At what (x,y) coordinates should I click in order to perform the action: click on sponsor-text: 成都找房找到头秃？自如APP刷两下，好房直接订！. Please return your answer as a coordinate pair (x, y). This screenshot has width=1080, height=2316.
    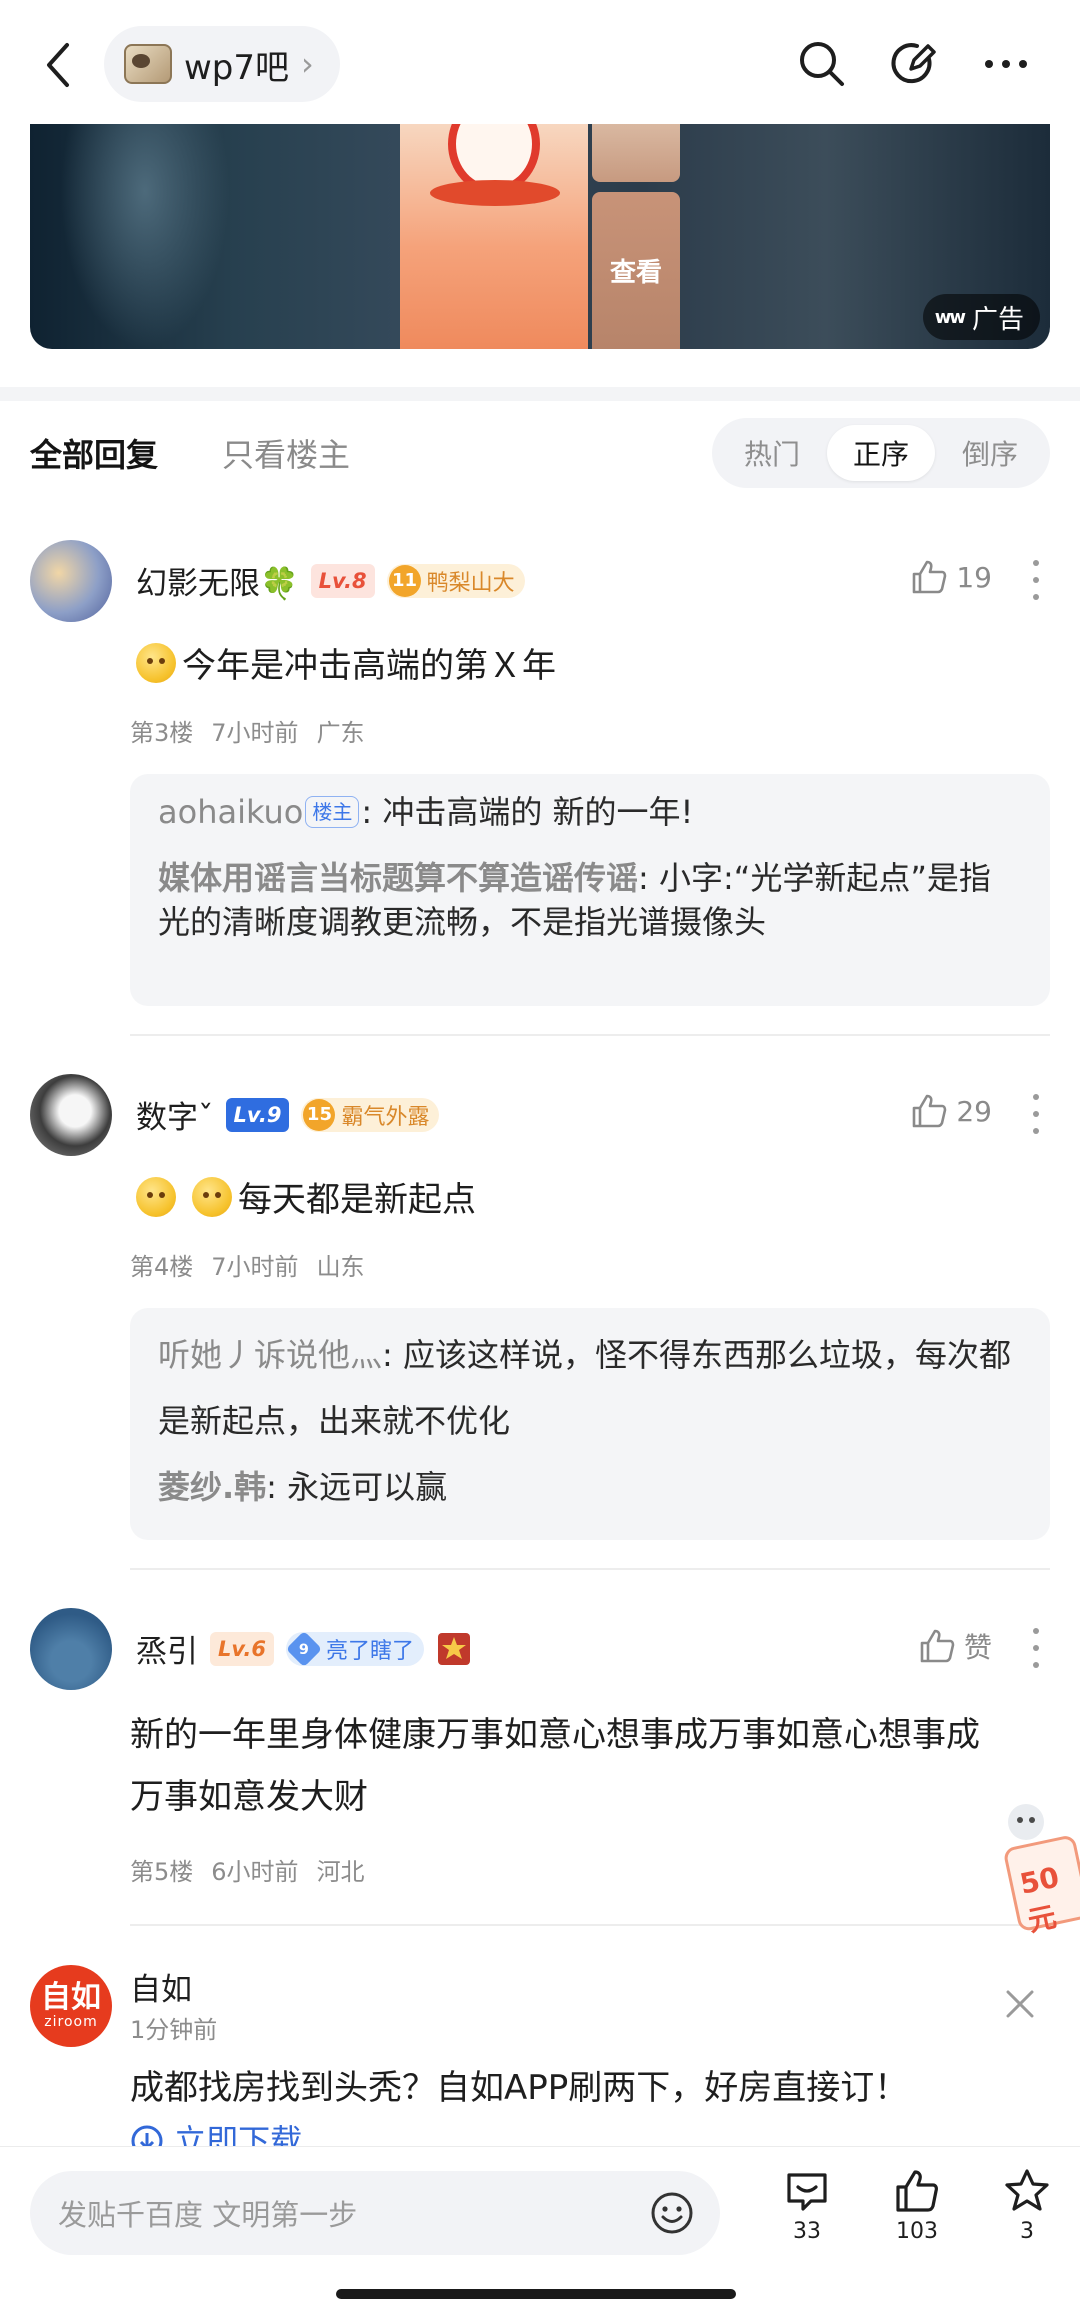
    Looking at the image, I should click on (519, 2084).